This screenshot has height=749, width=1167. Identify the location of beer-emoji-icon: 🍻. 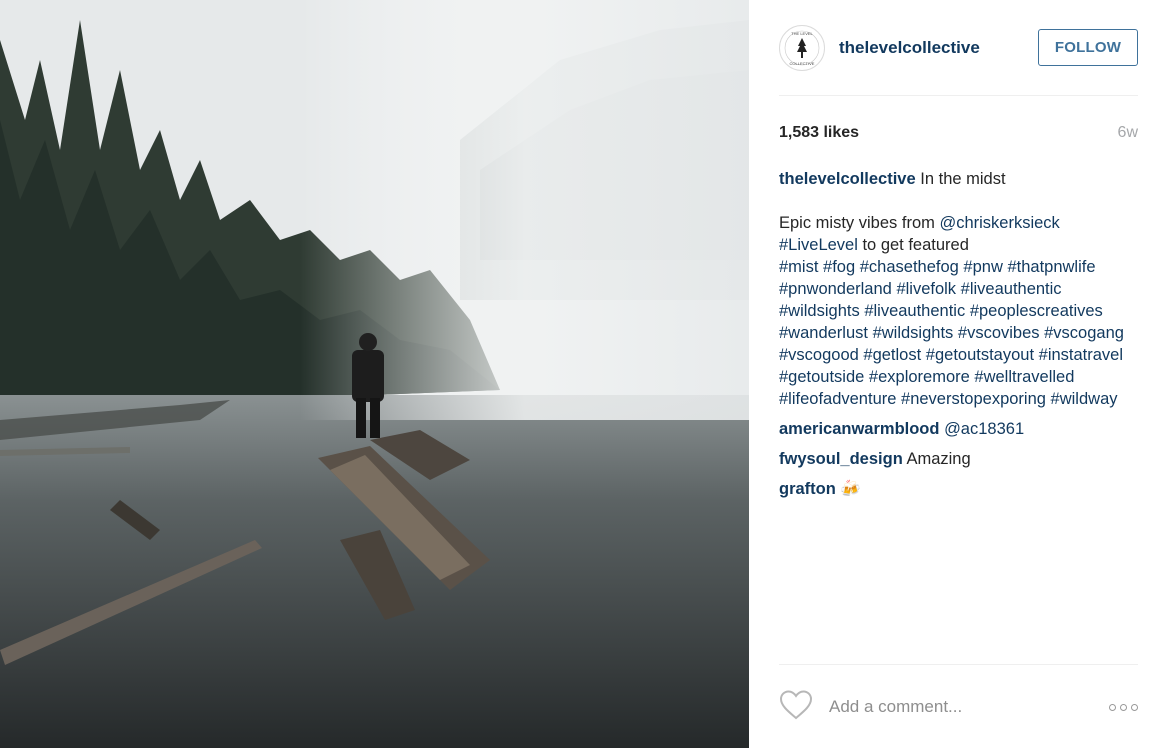
(850, 489).